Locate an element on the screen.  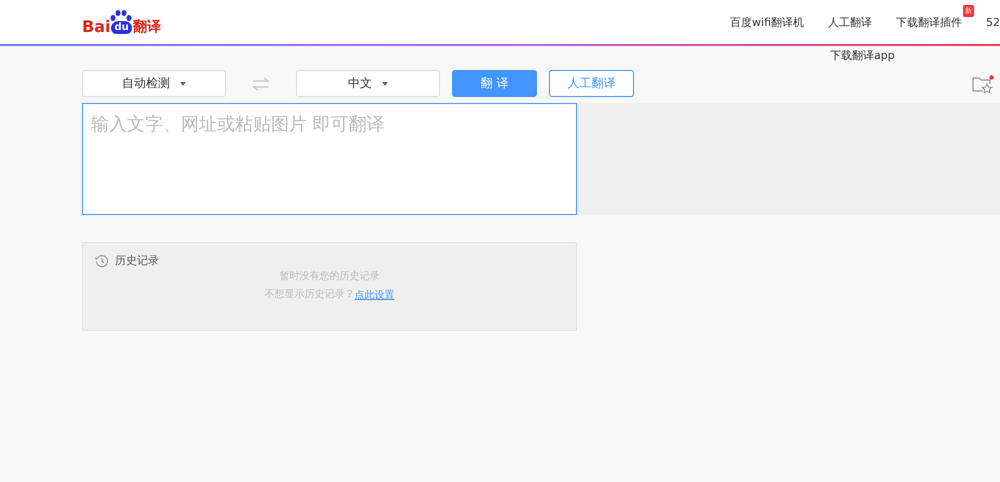
logo-brand-text: Bai is located at coordinates (96, 27).